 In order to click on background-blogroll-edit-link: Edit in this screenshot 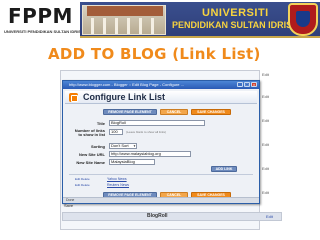, I will do `click(269, 216)`.